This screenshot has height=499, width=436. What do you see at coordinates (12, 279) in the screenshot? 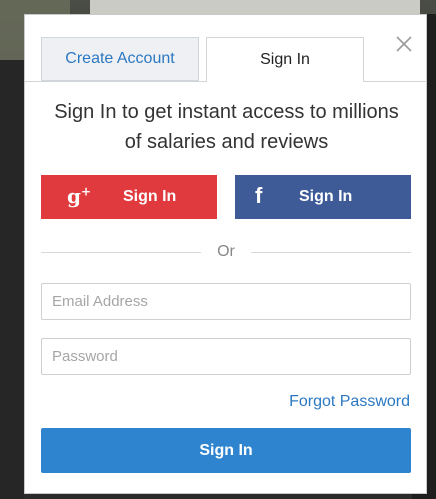
I see `background-overlay` at bounding box center [12, 279].